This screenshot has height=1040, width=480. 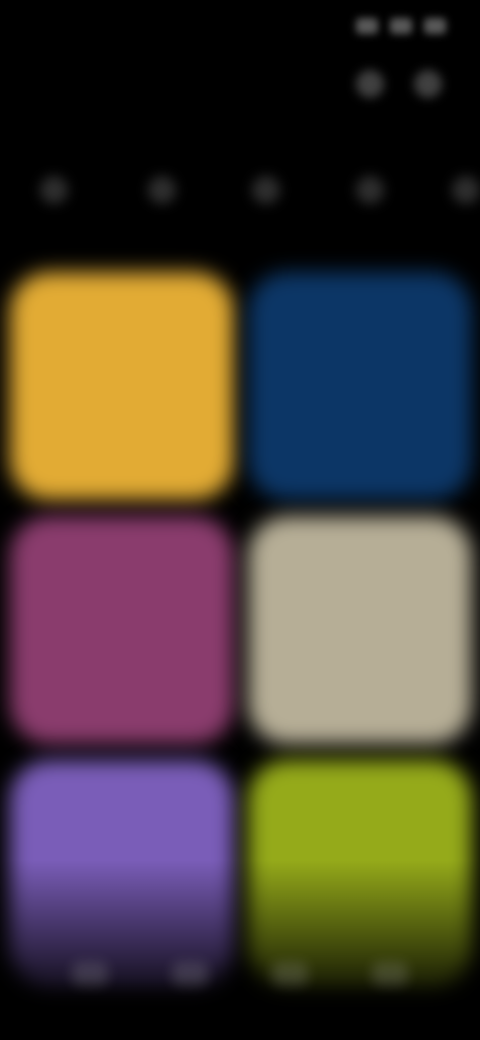 What do you see at coordinates (360, 630) in the screenshot?
I see `tile-beige` at bounding box center [360, 630].